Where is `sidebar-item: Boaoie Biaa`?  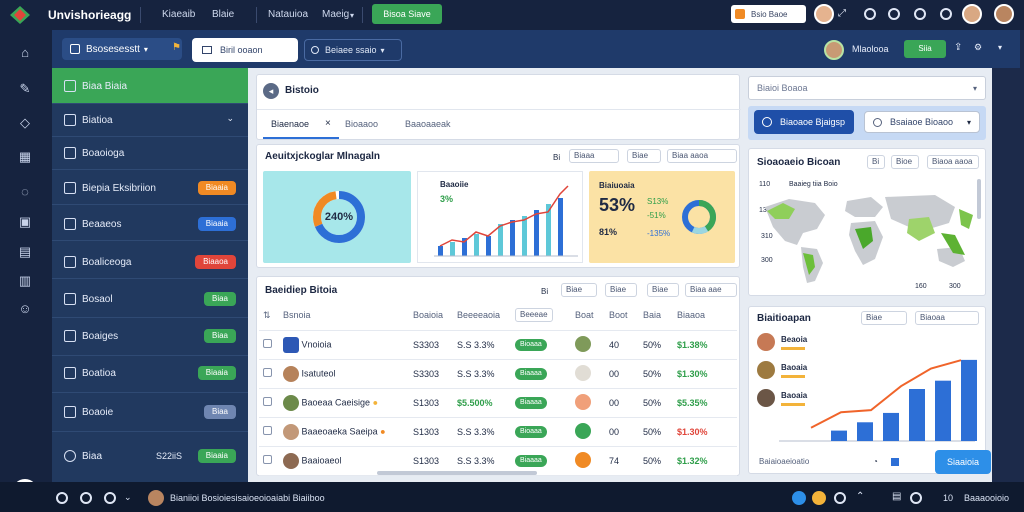
sidebar-item: Boaoie Biaa is located at coordinates (150, 414).